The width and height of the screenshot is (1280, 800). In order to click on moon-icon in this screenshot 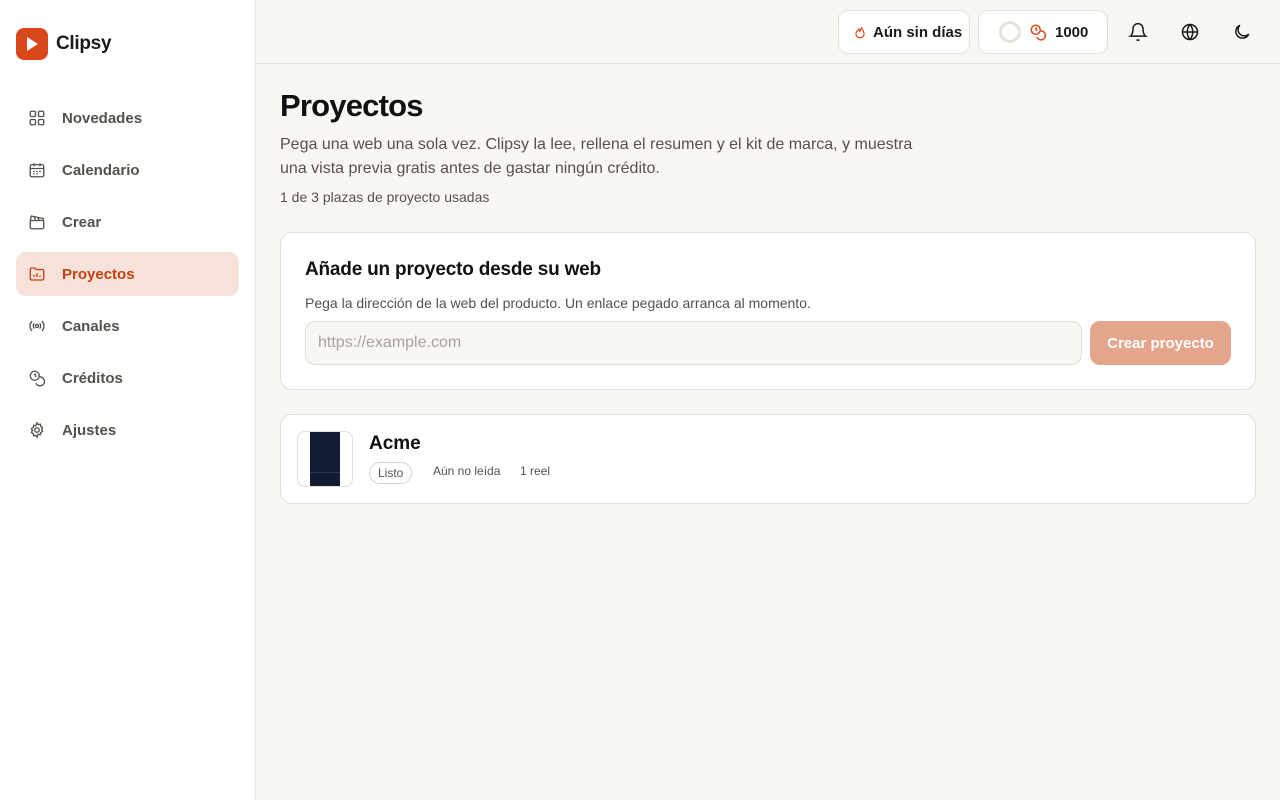, I will do `click(1242, 31)`.